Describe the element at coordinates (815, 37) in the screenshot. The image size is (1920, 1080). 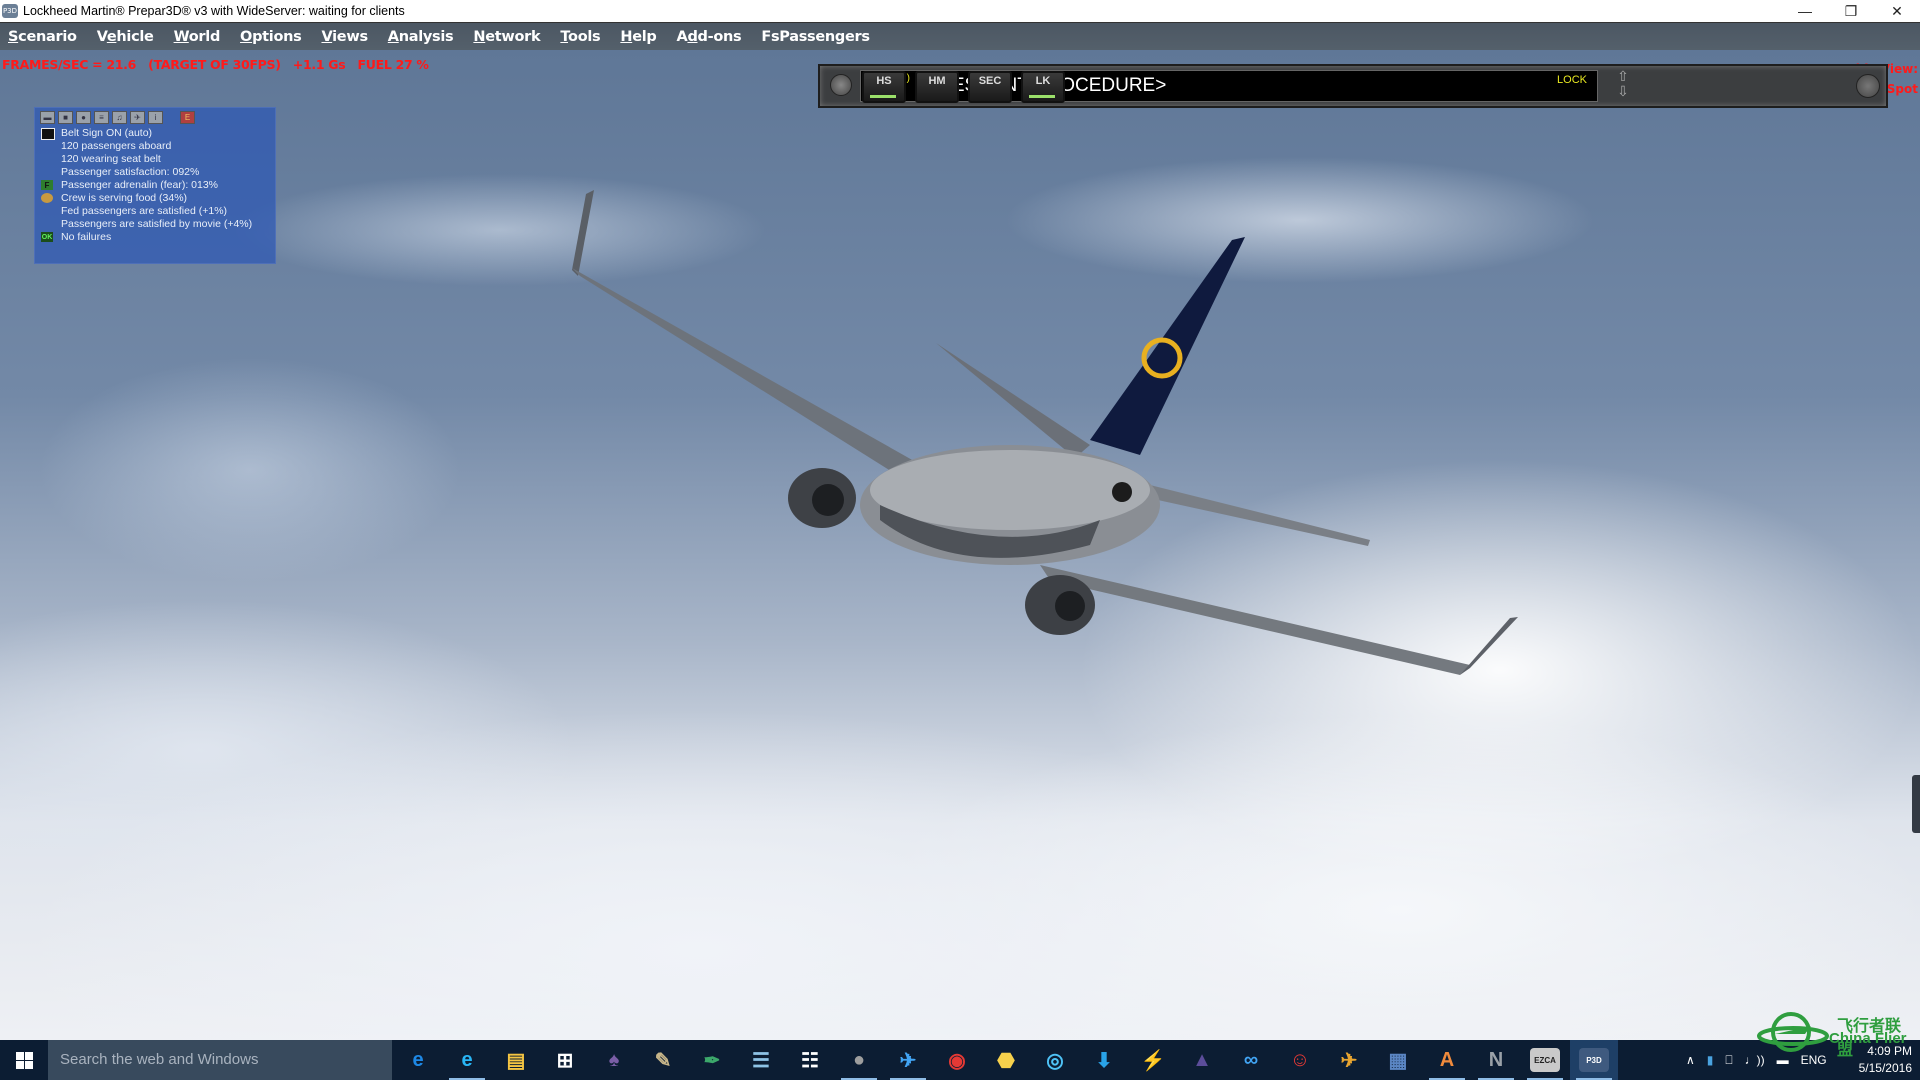
I see `menu-fspassengers: FsPassengers` at that location.